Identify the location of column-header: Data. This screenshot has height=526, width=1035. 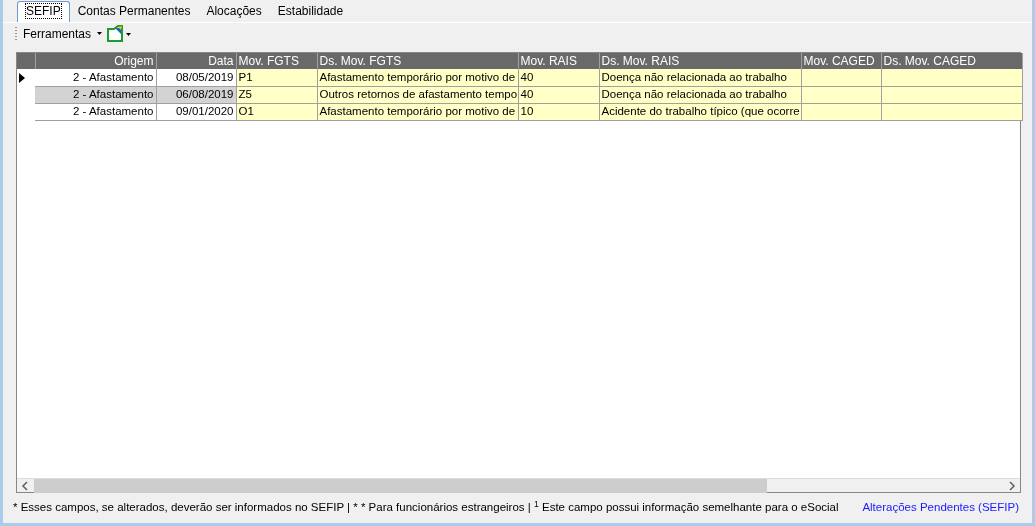
(196, 61).